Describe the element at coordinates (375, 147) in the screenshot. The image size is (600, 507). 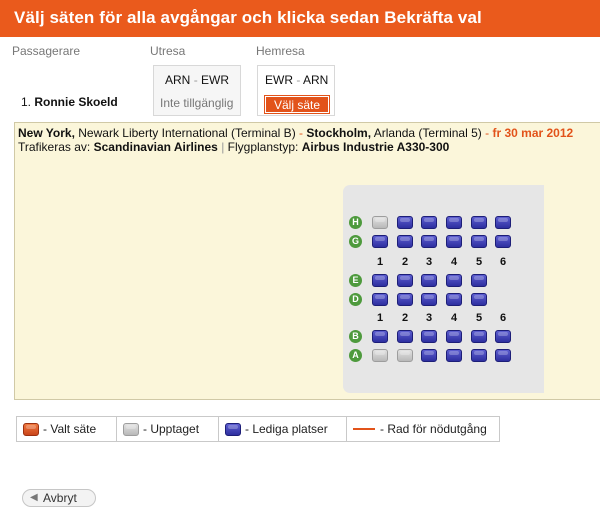
I see `aircraft-type: Airbus Industrie A330-300` at that location.